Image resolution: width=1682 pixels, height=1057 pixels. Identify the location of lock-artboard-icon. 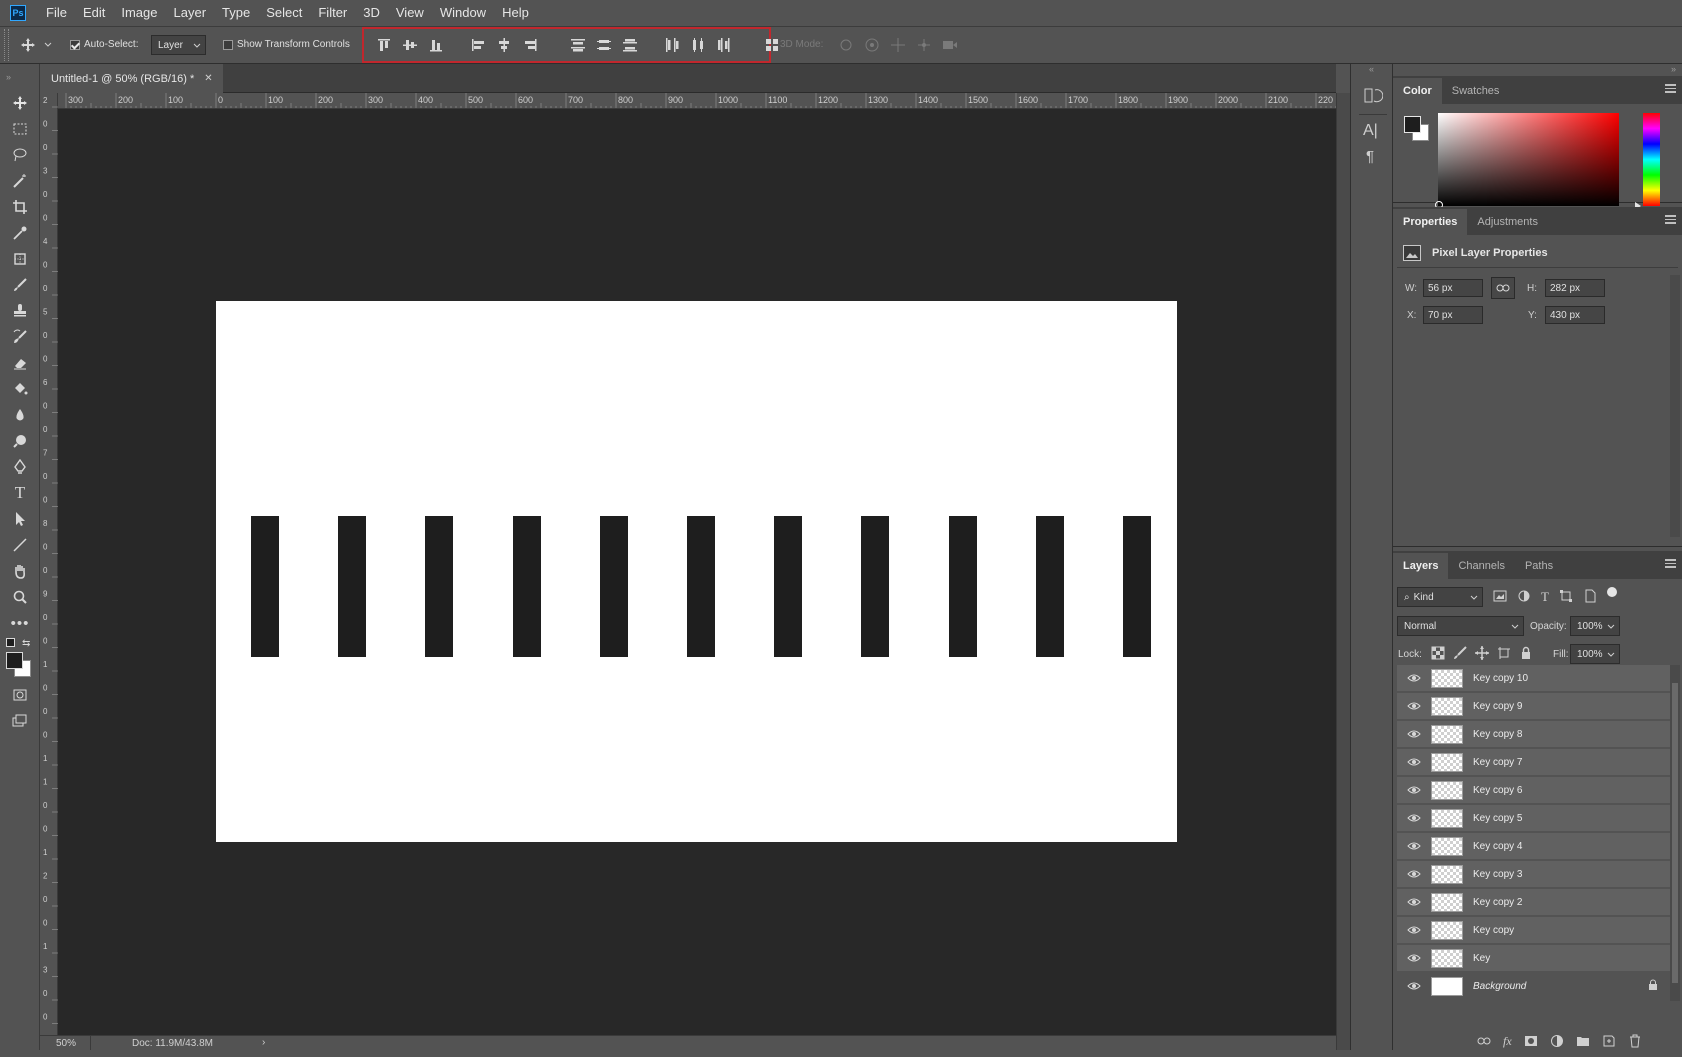
(1504, 653).